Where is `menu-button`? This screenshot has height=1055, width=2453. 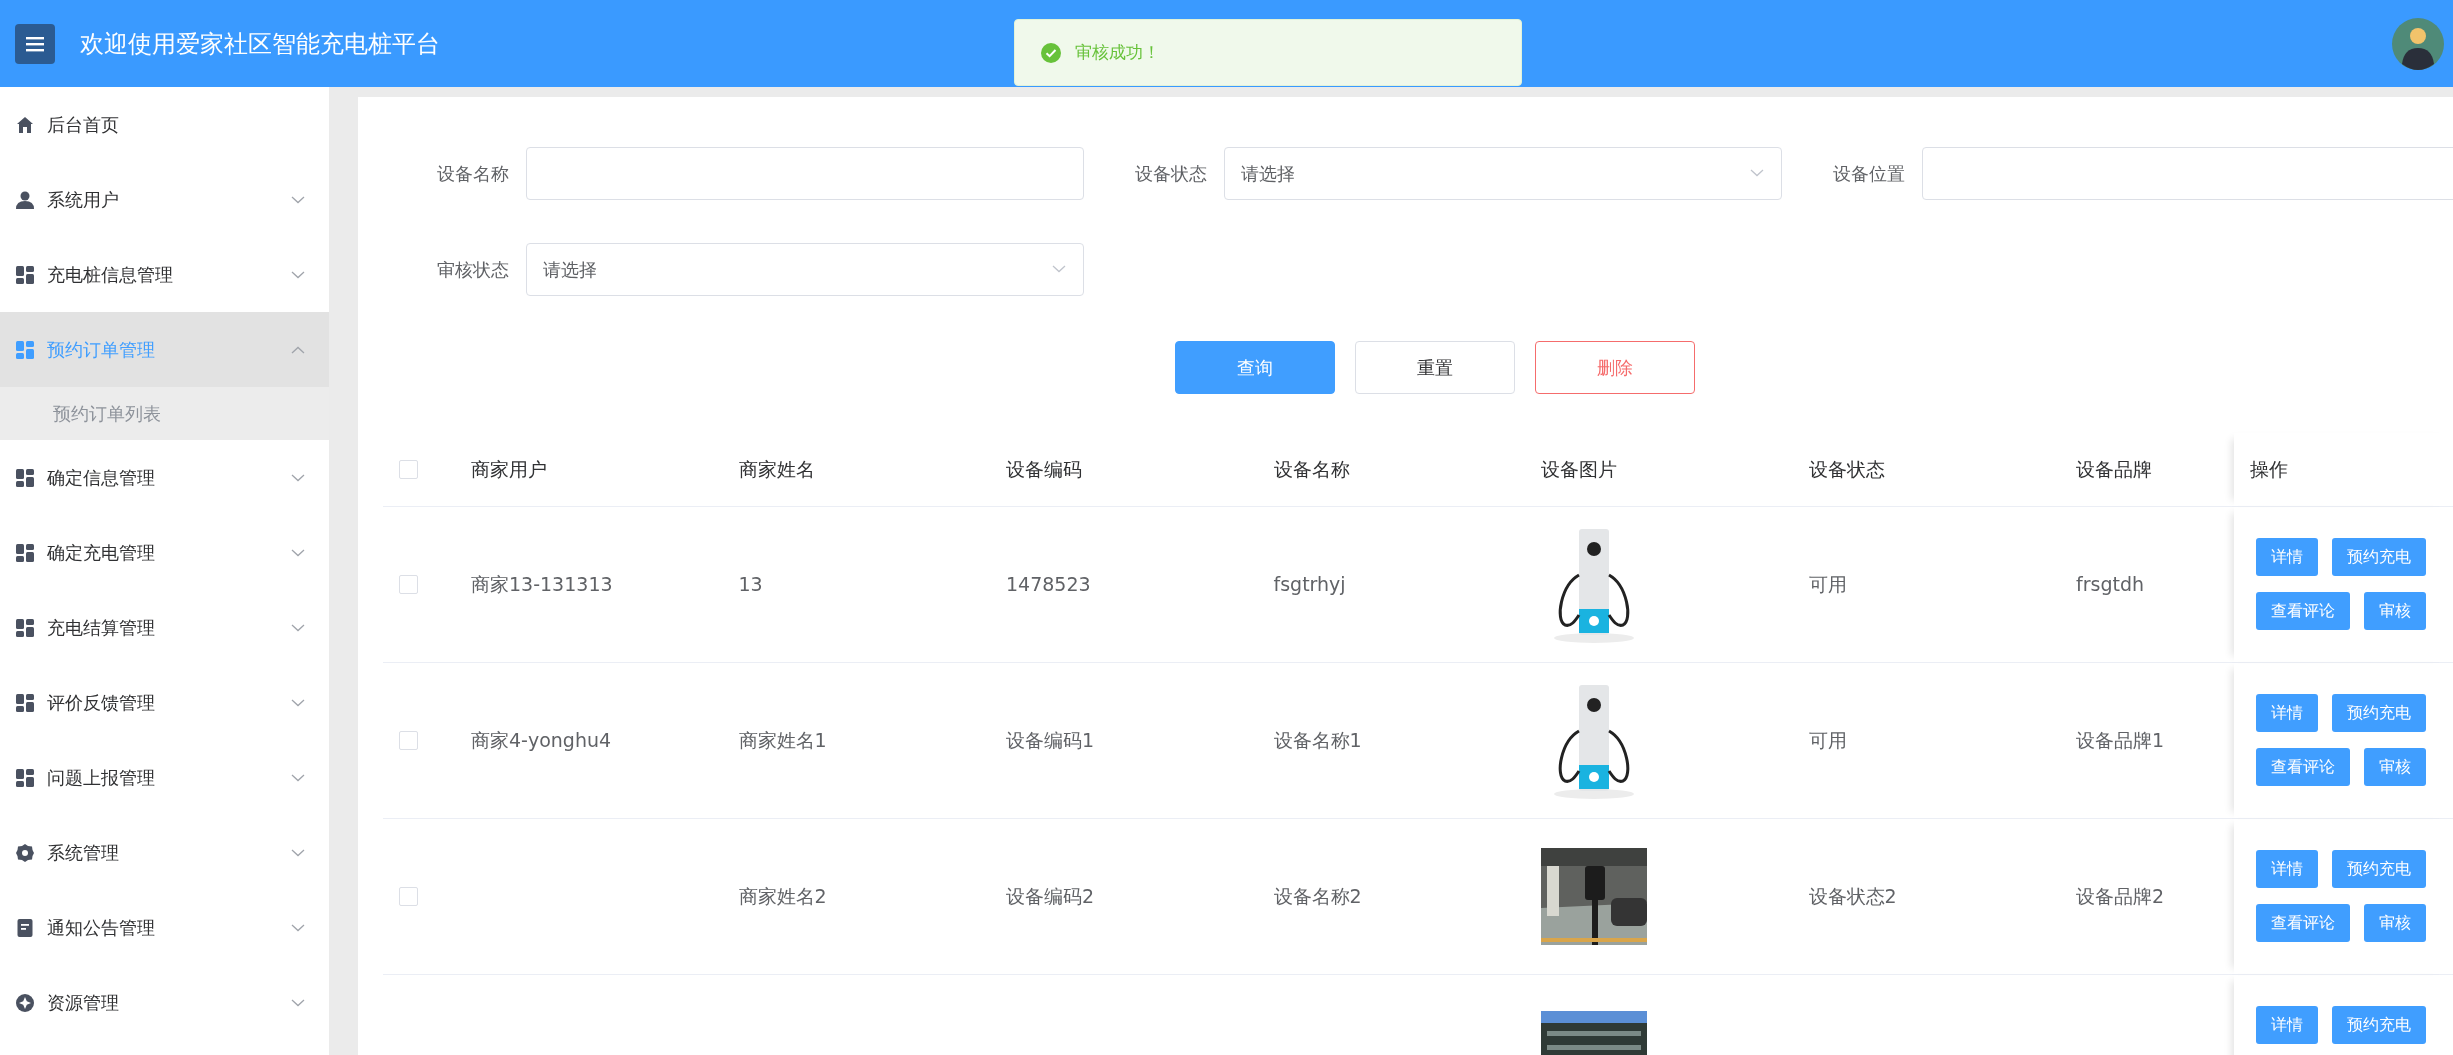 menu-button is located at coordinates (35, 43).